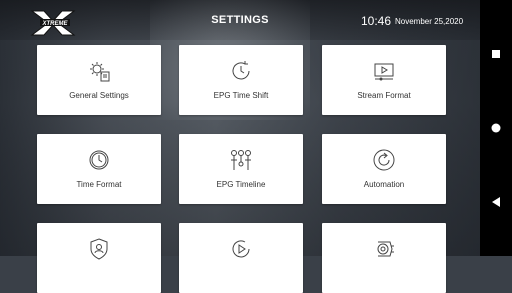  Describe the element at coordinates (99, 184) in the screenshot. I see `tile-label: Time Format` at that location.